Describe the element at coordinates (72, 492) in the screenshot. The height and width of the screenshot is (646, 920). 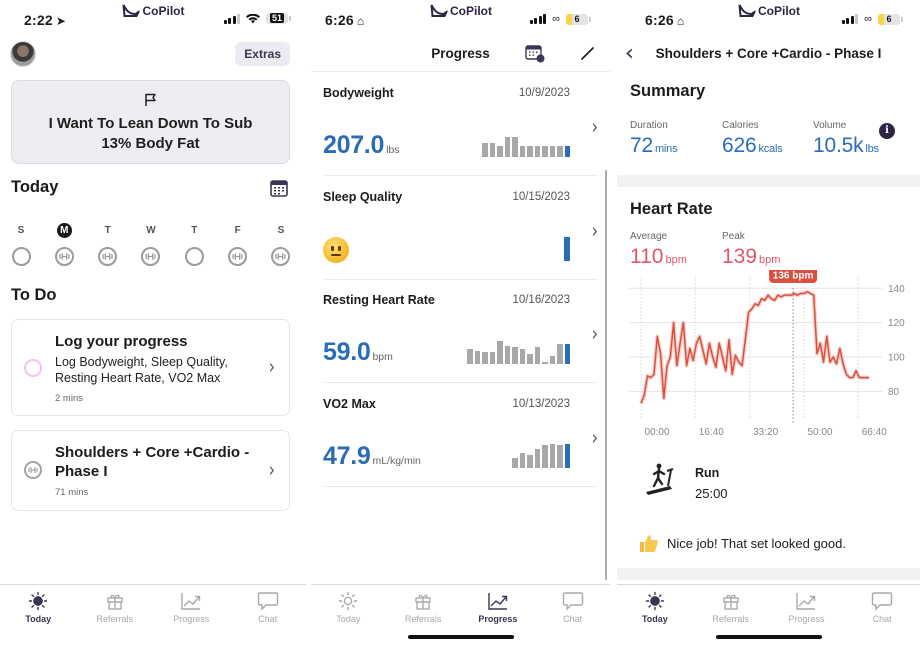
I see `todo-duration: 71 mins` at that location.